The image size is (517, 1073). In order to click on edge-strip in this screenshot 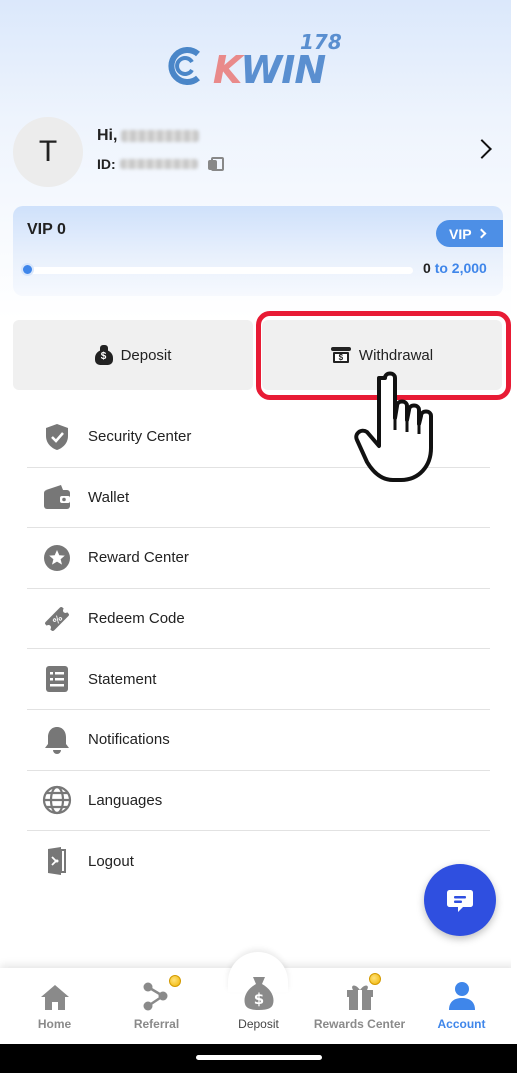, I will do `click(514, 522)`.